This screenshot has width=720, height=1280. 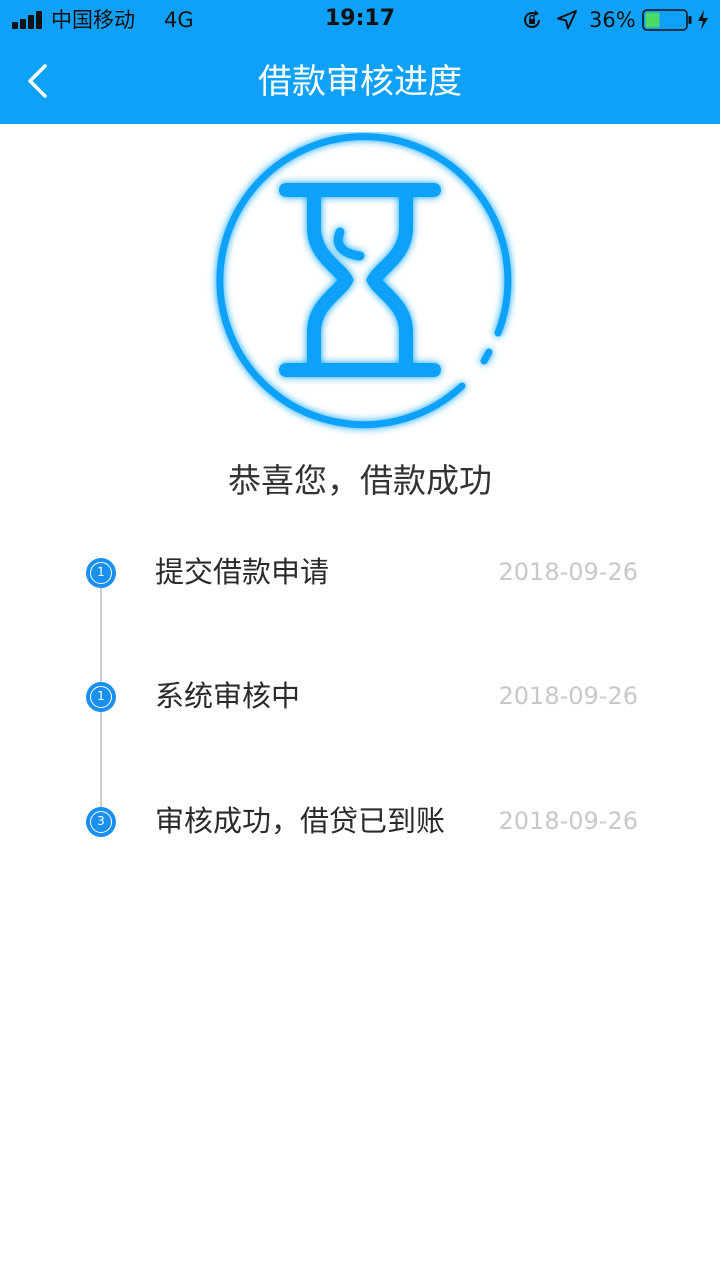 What do you see at coordinates (228, 696) in the screenshot?
I see `step-title: 系统审核中` at bounding box center [228, 696].